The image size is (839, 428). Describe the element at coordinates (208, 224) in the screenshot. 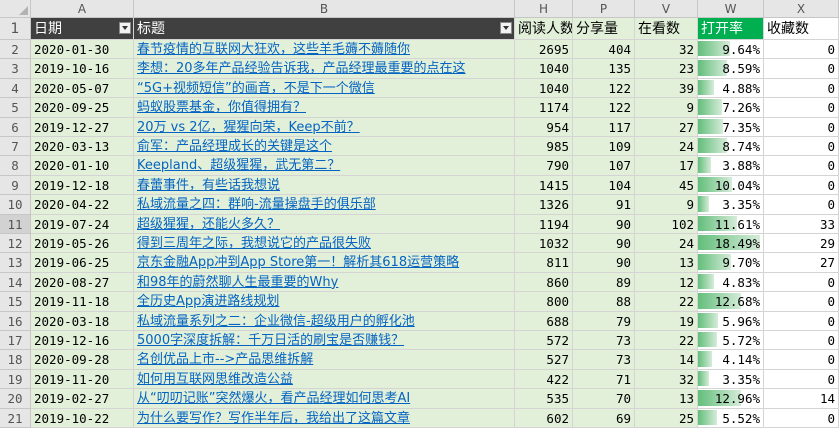

I see `title-link: 超级猩猩，还能火多久？` at that location.